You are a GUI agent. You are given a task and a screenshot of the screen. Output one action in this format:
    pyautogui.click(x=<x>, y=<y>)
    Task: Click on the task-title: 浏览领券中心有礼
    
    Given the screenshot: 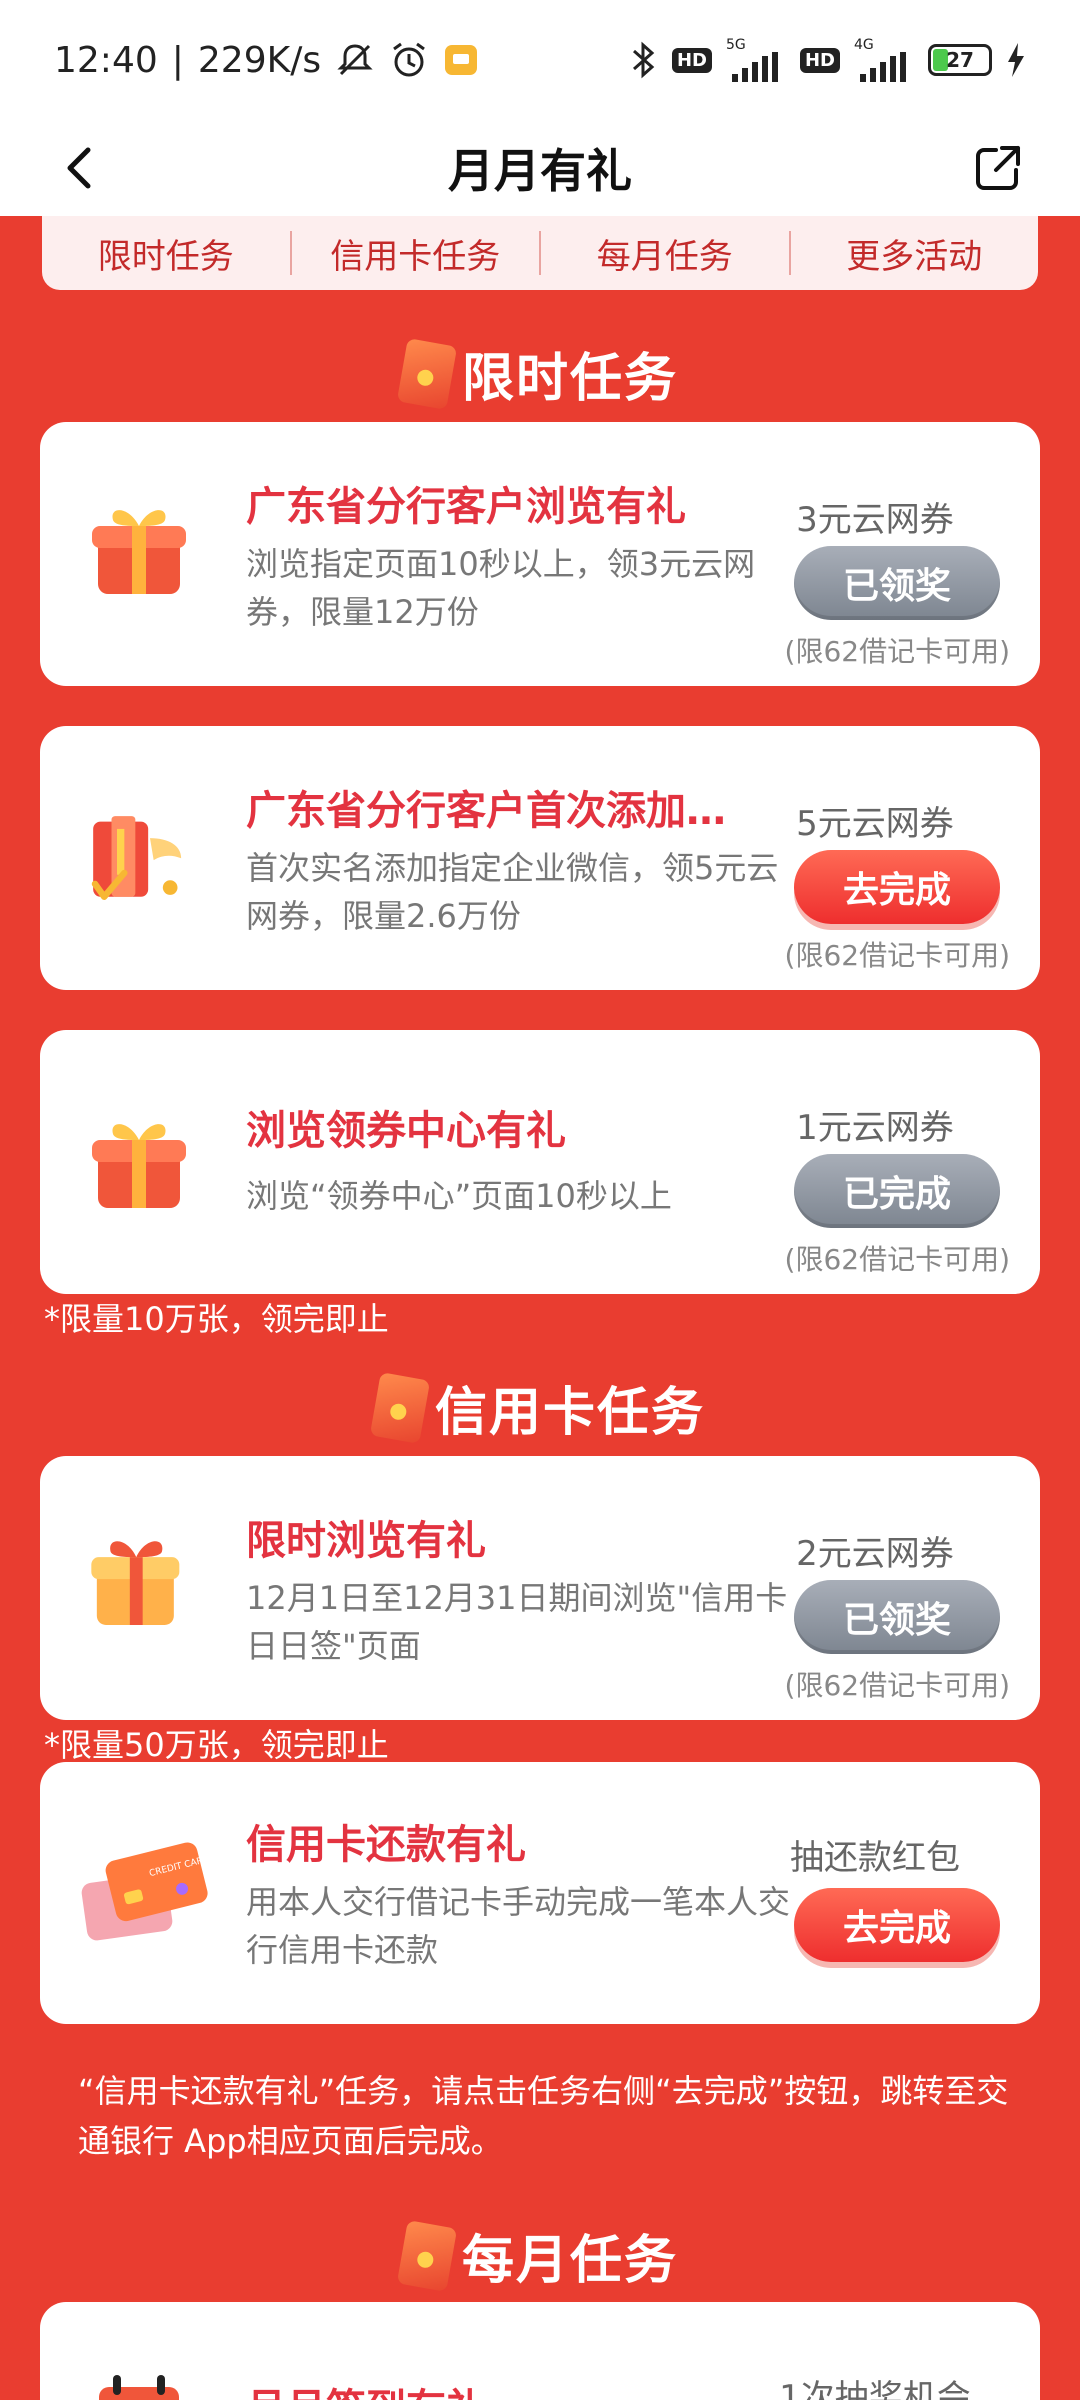 What is the action you would take?
    pyautogui.click(x=406, y=1131)
    